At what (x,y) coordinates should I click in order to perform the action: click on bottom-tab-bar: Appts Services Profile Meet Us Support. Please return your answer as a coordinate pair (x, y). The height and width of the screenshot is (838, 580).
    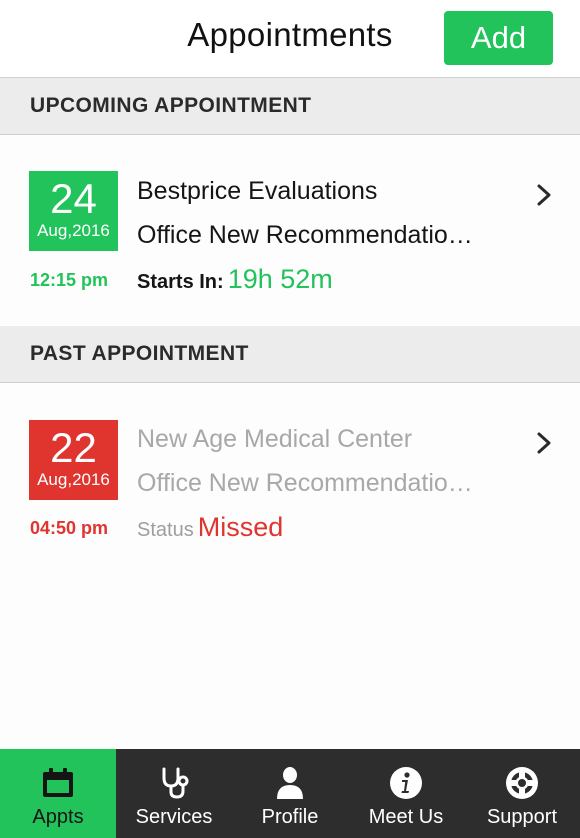
    Looking at the image, I should click on (290, 793).